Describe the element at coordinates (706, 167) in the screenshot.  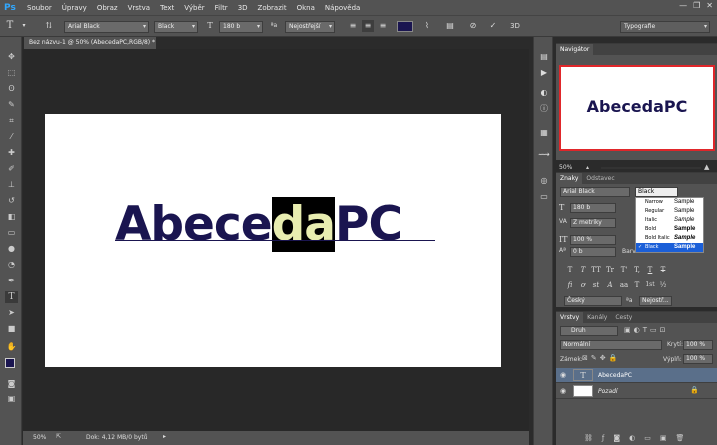
I see `zoom-in-icon: ▲` at that location.